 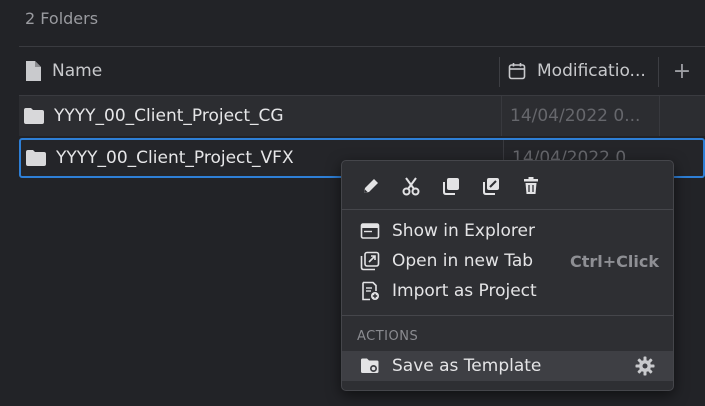 I want to click on pencil-icon, so click(x=371, y=186).